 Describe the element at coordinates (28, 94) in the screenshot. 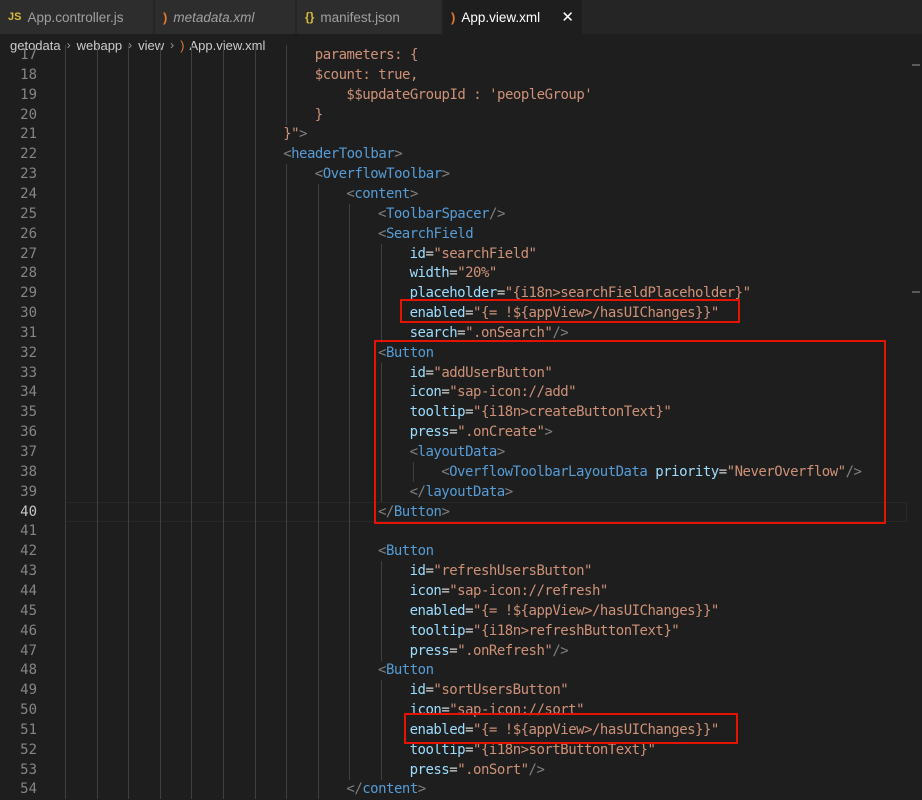

I see `line-number: 19` at that location.